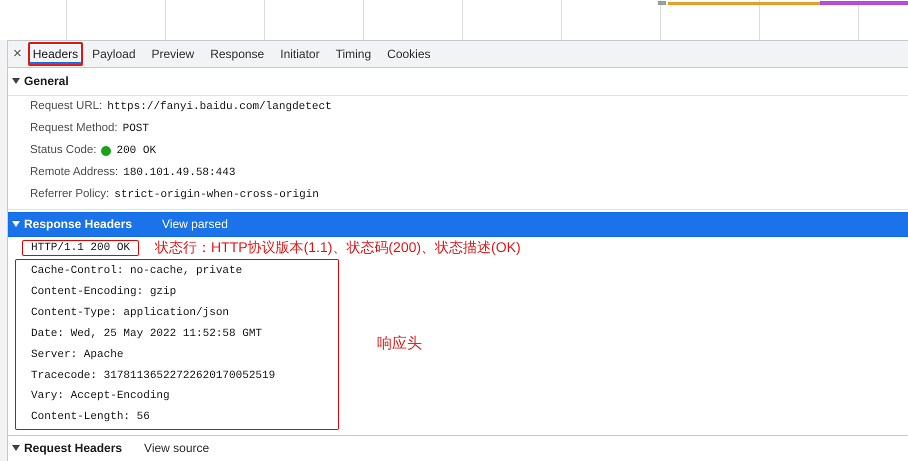 The image size is (908, 461). I want to click on header-name: Referrer Policy:, so click(70, 194).